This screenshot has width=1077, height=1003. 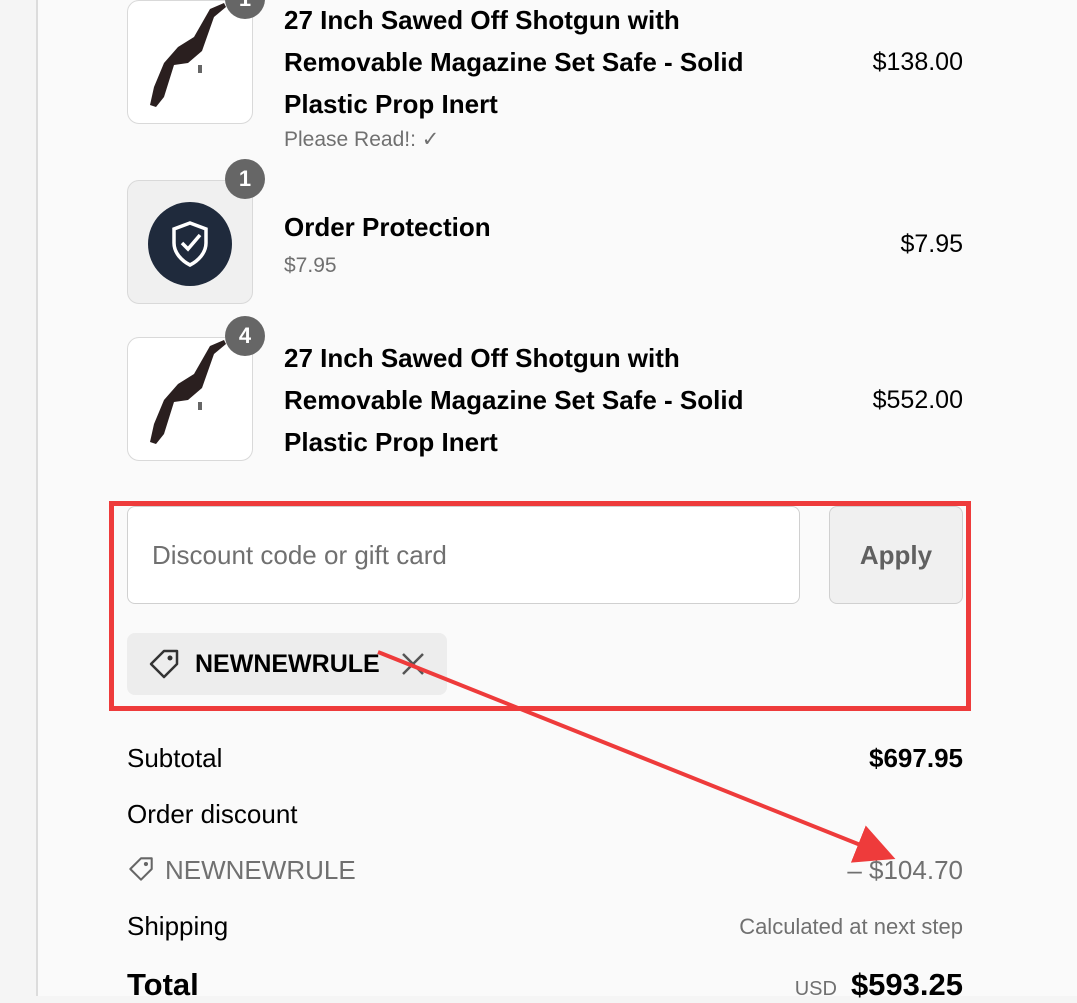 I want to click on product-title: Order Protection, so click(x=387, y=227).